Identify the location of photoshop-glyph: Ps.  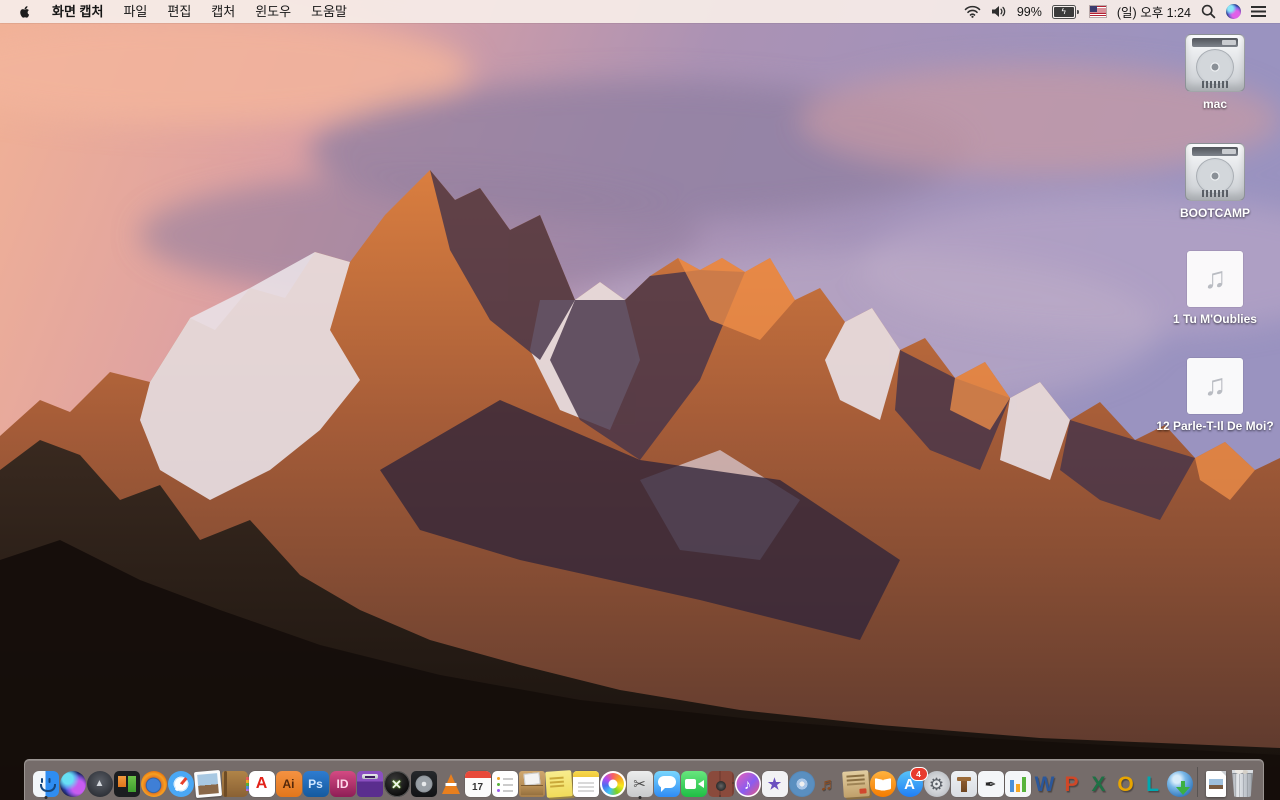
(315, 784).